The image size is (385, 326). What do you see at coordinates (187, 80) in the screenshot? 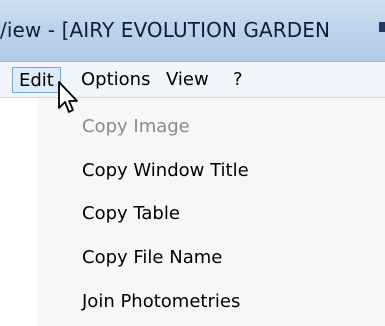
I see `menu-view: View` at bounding box center [187, 80].